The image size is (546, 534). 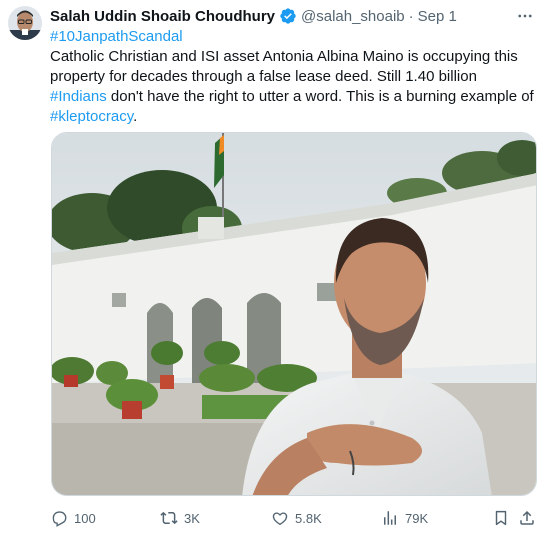 I want to click on like-count: 5.8K, so click(x=308, y=518).